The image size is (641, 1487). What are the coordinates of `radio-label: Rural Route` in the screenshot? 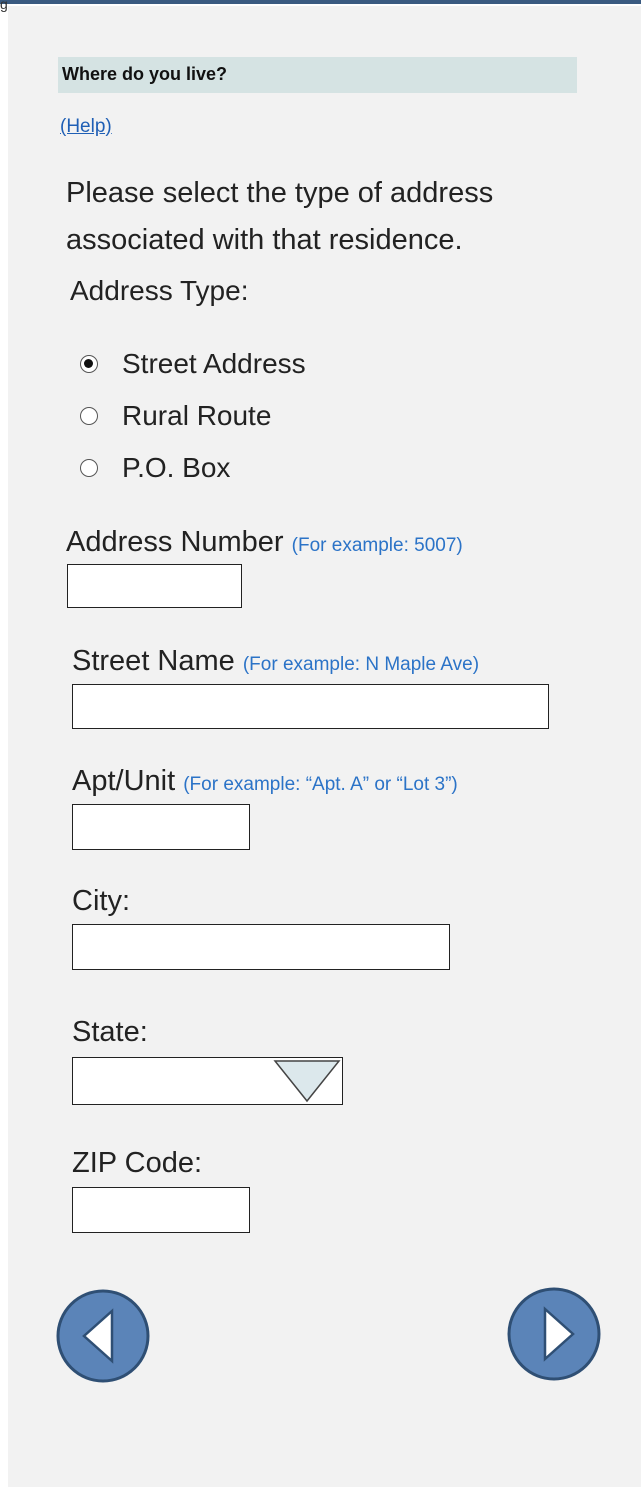 It's located at (197, 415).